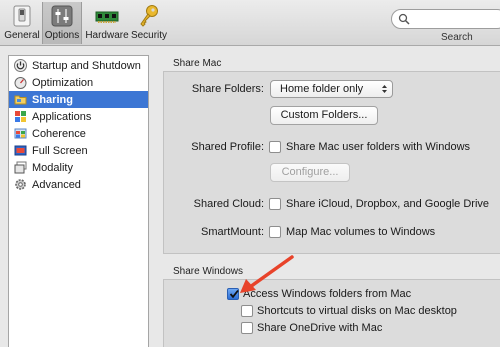 Image resolution: width=500 pixels, height=347 pixels. Describe the element at coordinates (384, 89) in the screenshot. I see `popup-arrows-icon` at that location.